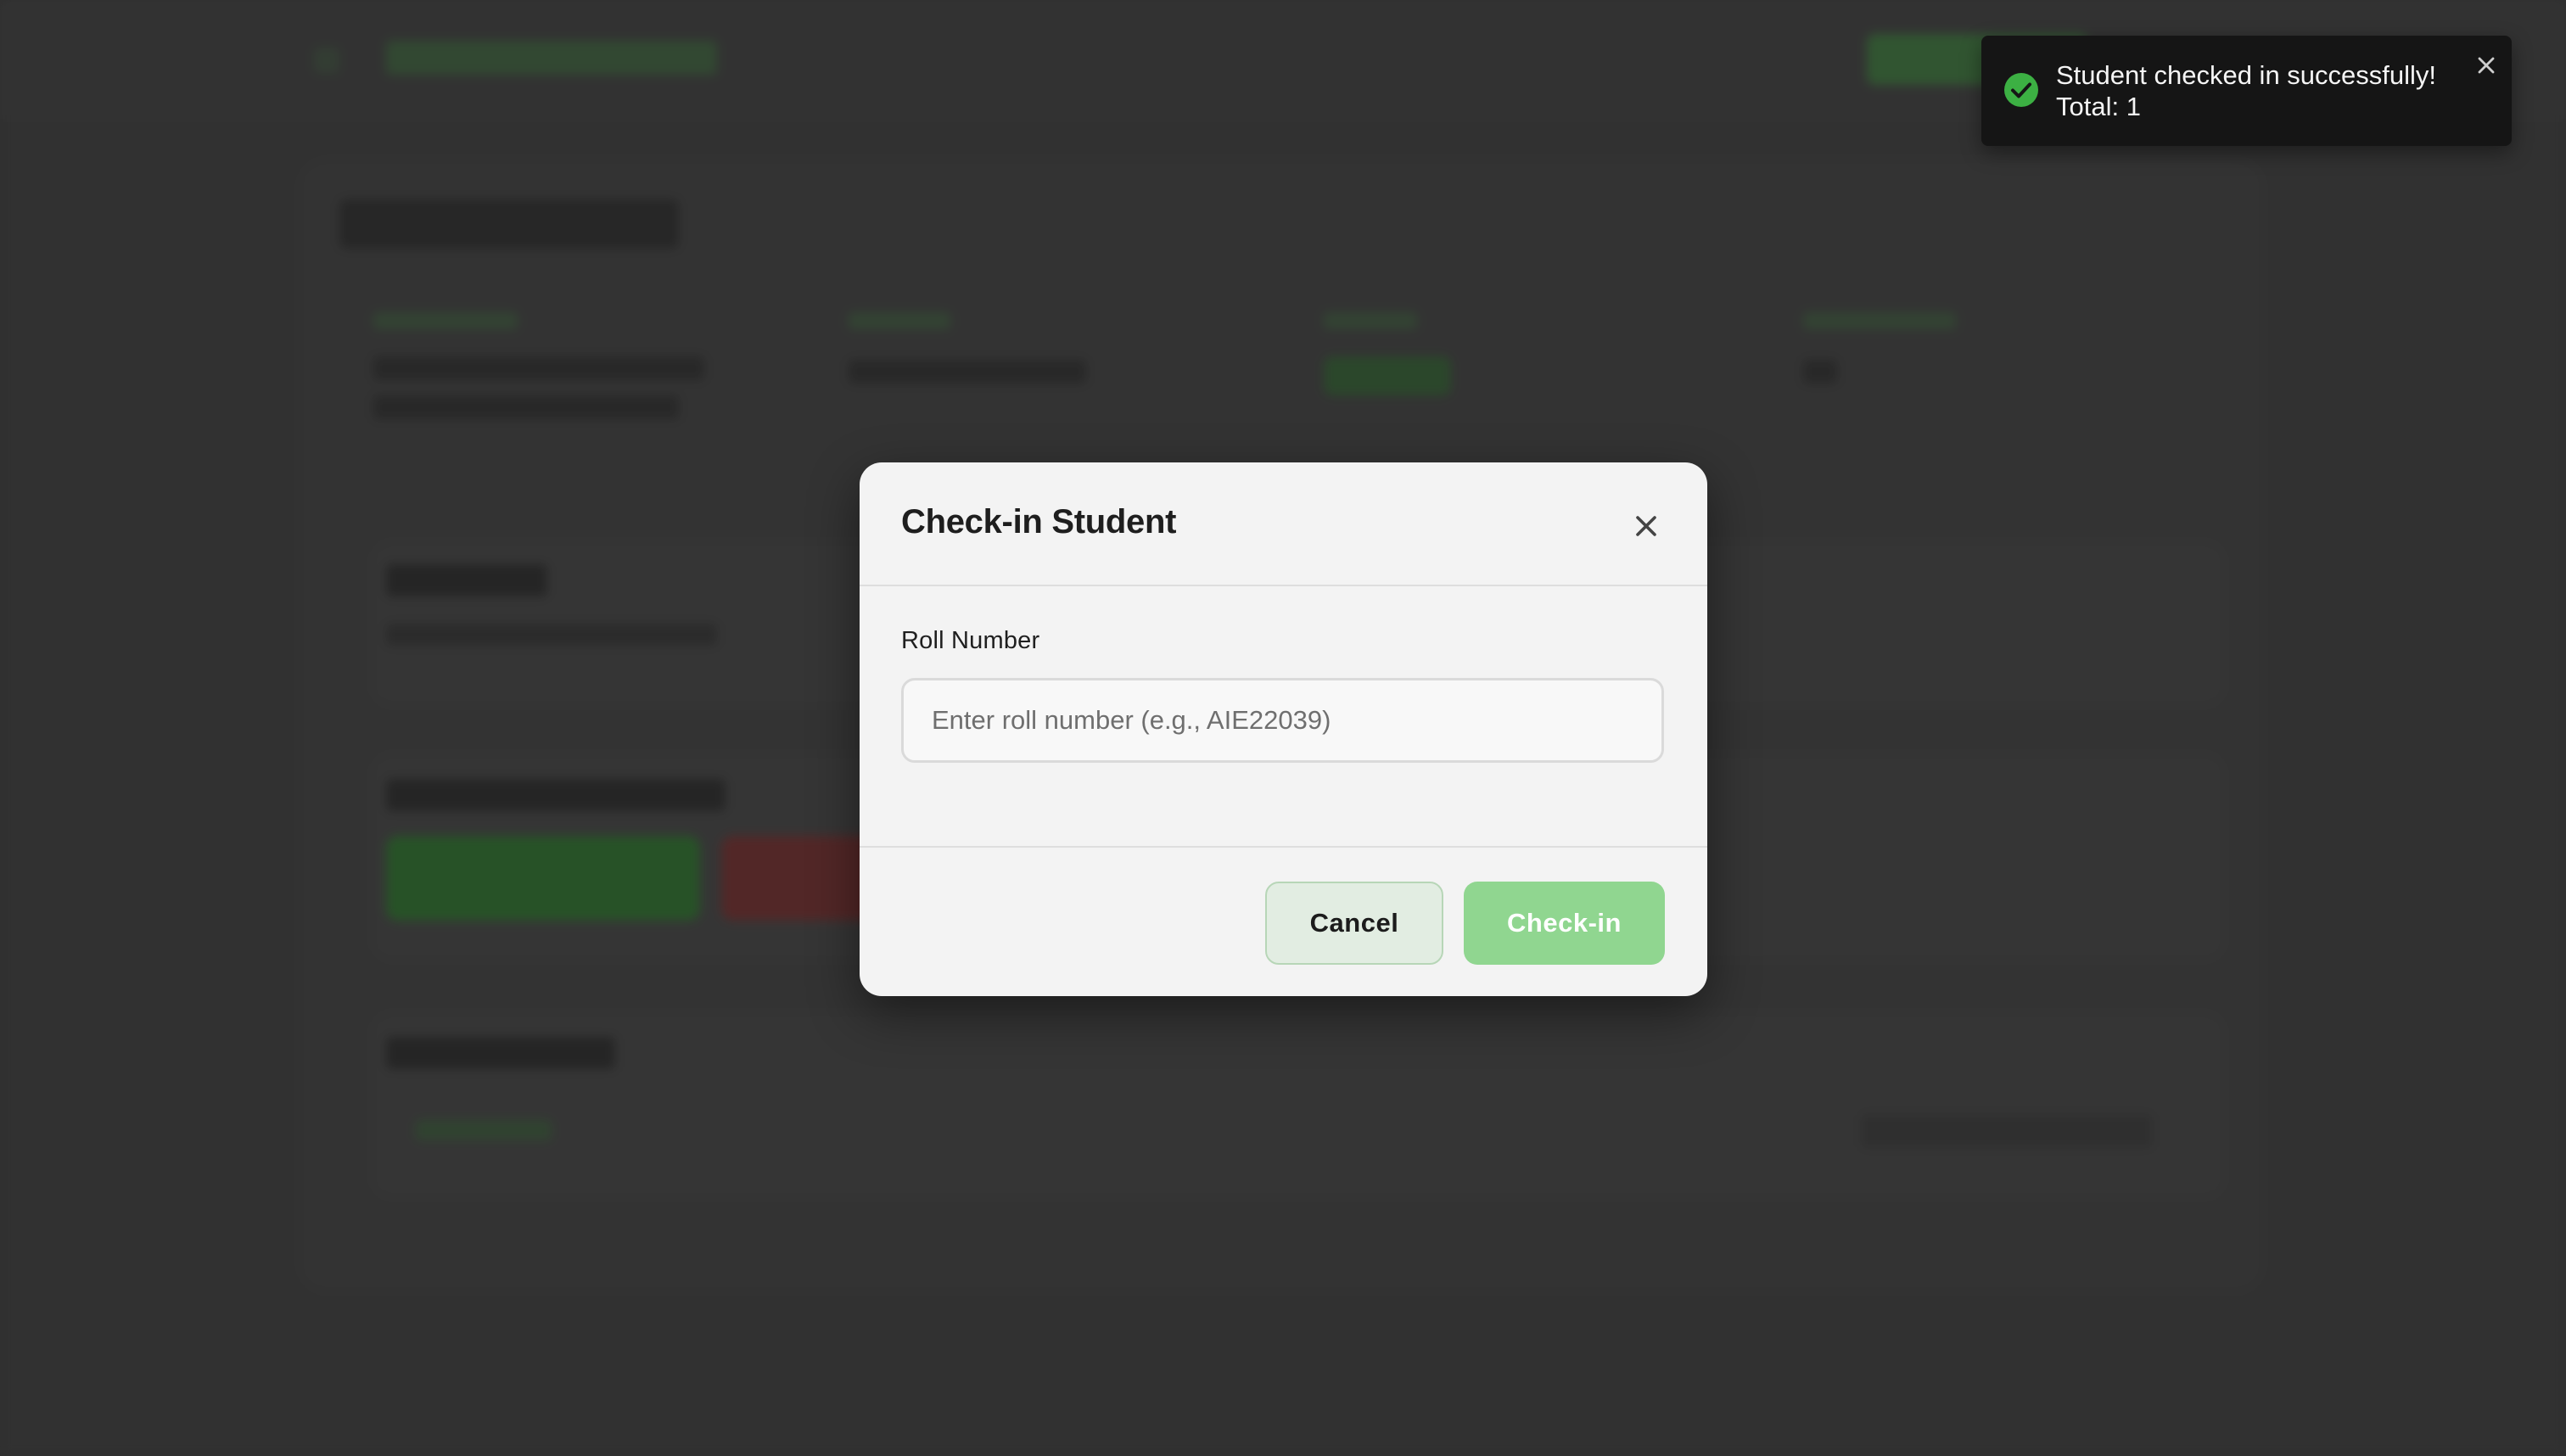 The height and width of the screenshot is (1456, 2566). What do you see at coordinates (1564, 923) in the screenshot?
I see `checkin-button: Check-in` at bounding box center [1564, 923].